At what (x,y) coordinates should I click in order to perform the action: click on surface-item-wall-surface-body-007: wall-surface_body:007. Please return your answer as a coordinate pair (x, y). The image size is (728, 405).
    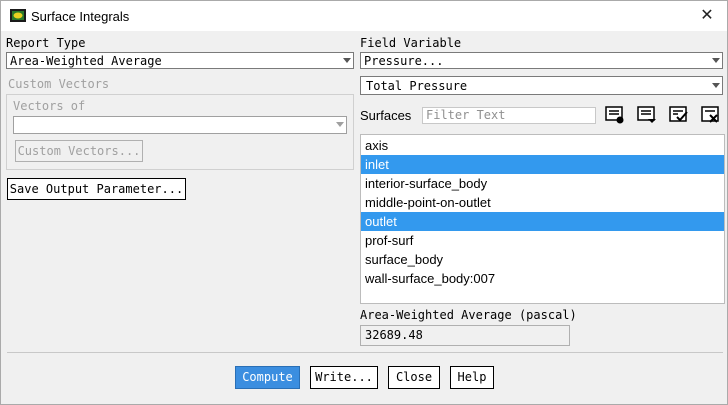
    Looking at the image, I should click on (542, 278).